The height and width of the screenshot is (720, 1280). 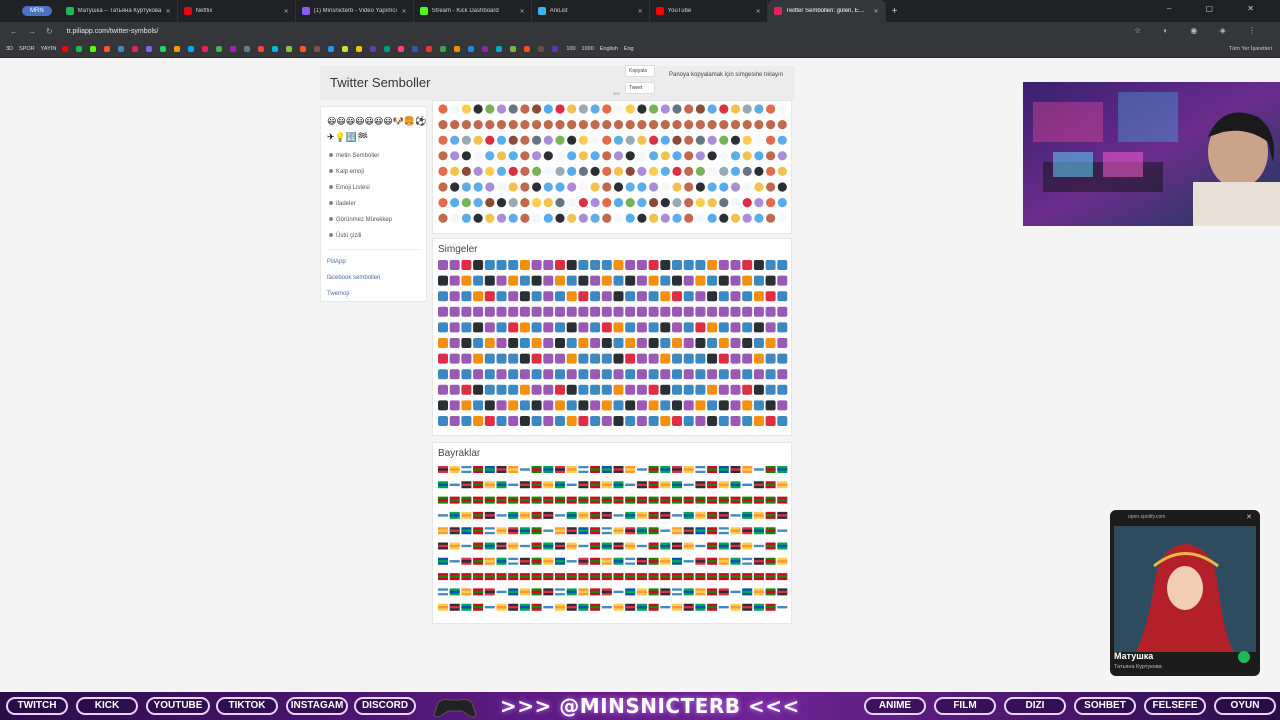 What do you see at coordinates (613, 541) in the screenshot?
I see `flag-grid` at bounding box center [613, 541].